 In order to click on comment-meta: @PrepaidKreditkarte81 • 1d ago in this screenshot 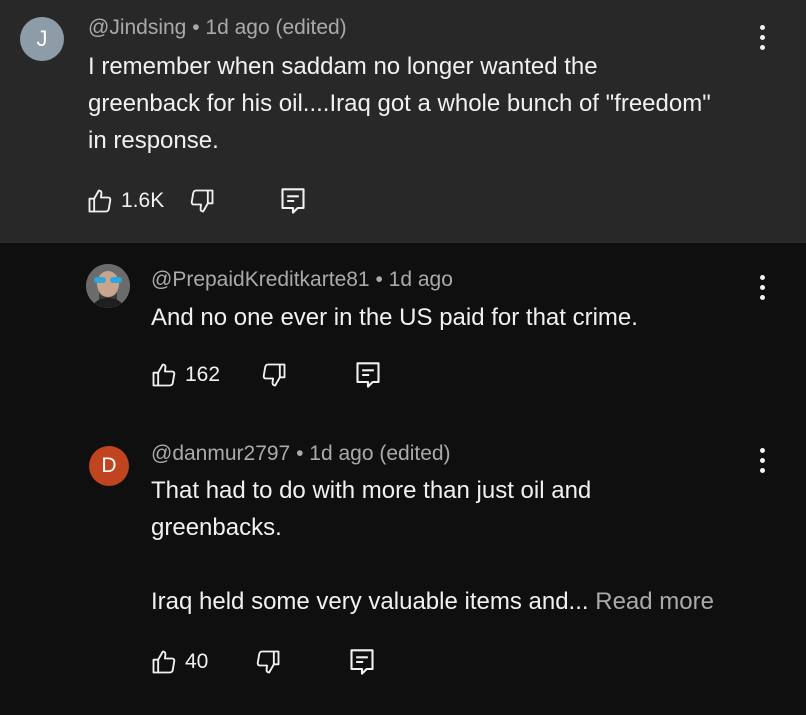, I will do `click(302, 280)`.